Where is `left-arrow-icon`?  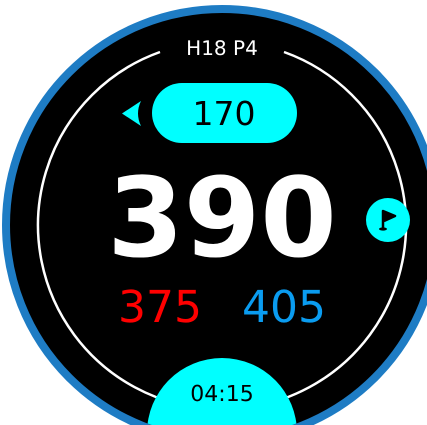 left-arrow-icon is located at coordinates (131, 113).